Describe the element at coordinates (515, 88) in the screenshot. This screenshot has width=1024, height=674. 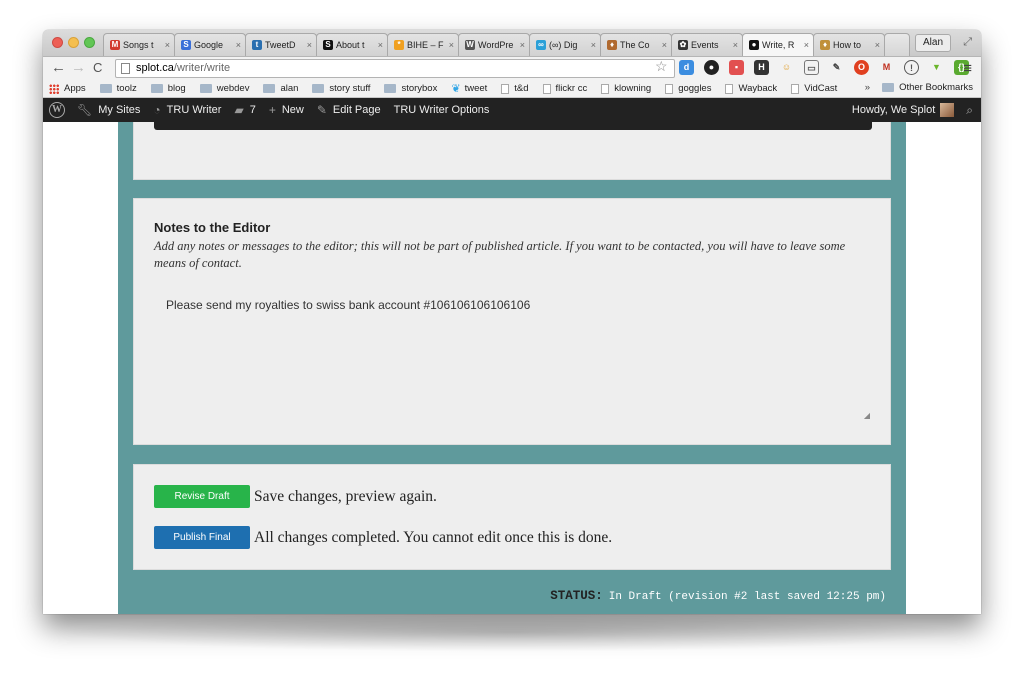
I see `bookmark-item: t&d` at that location.